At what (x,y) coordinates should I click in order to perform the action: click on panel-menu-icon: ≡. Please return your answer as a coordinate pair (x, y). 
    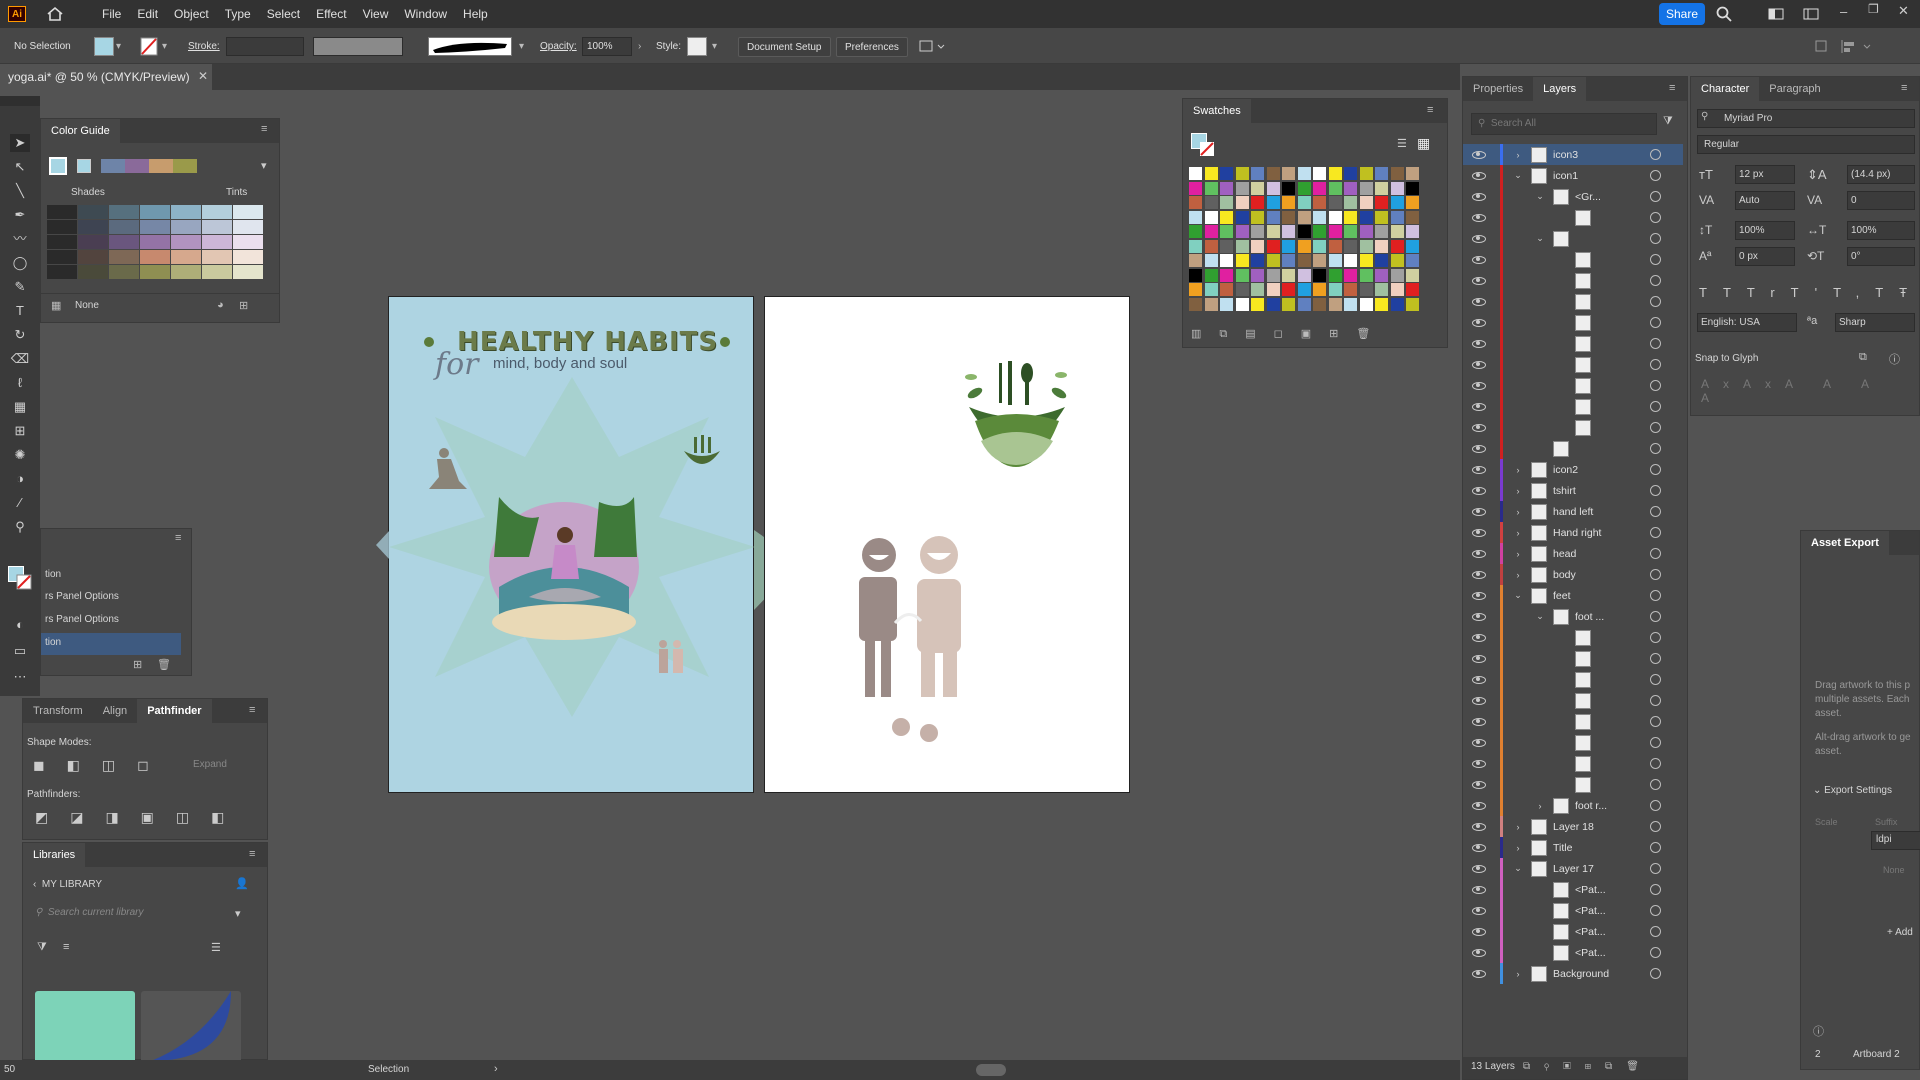
    Looking at the image, I should click on (1904, 88).